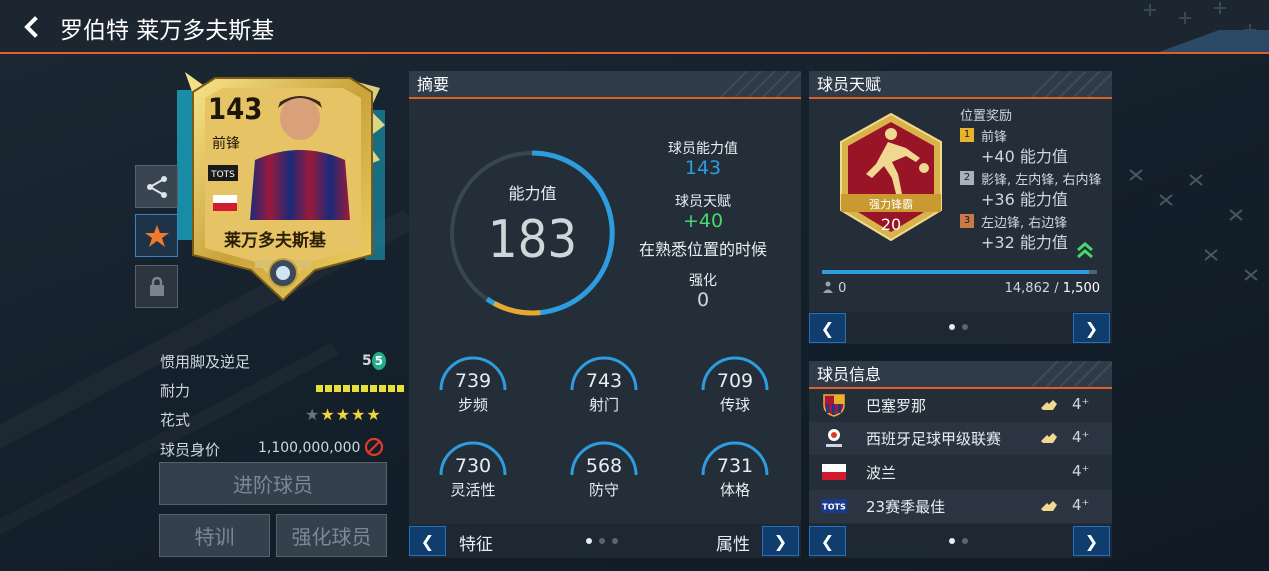 Image resolution: width=1269 pixels, height=571 pixels. I want to click on info-title: 球员信息, so click(849, 374).